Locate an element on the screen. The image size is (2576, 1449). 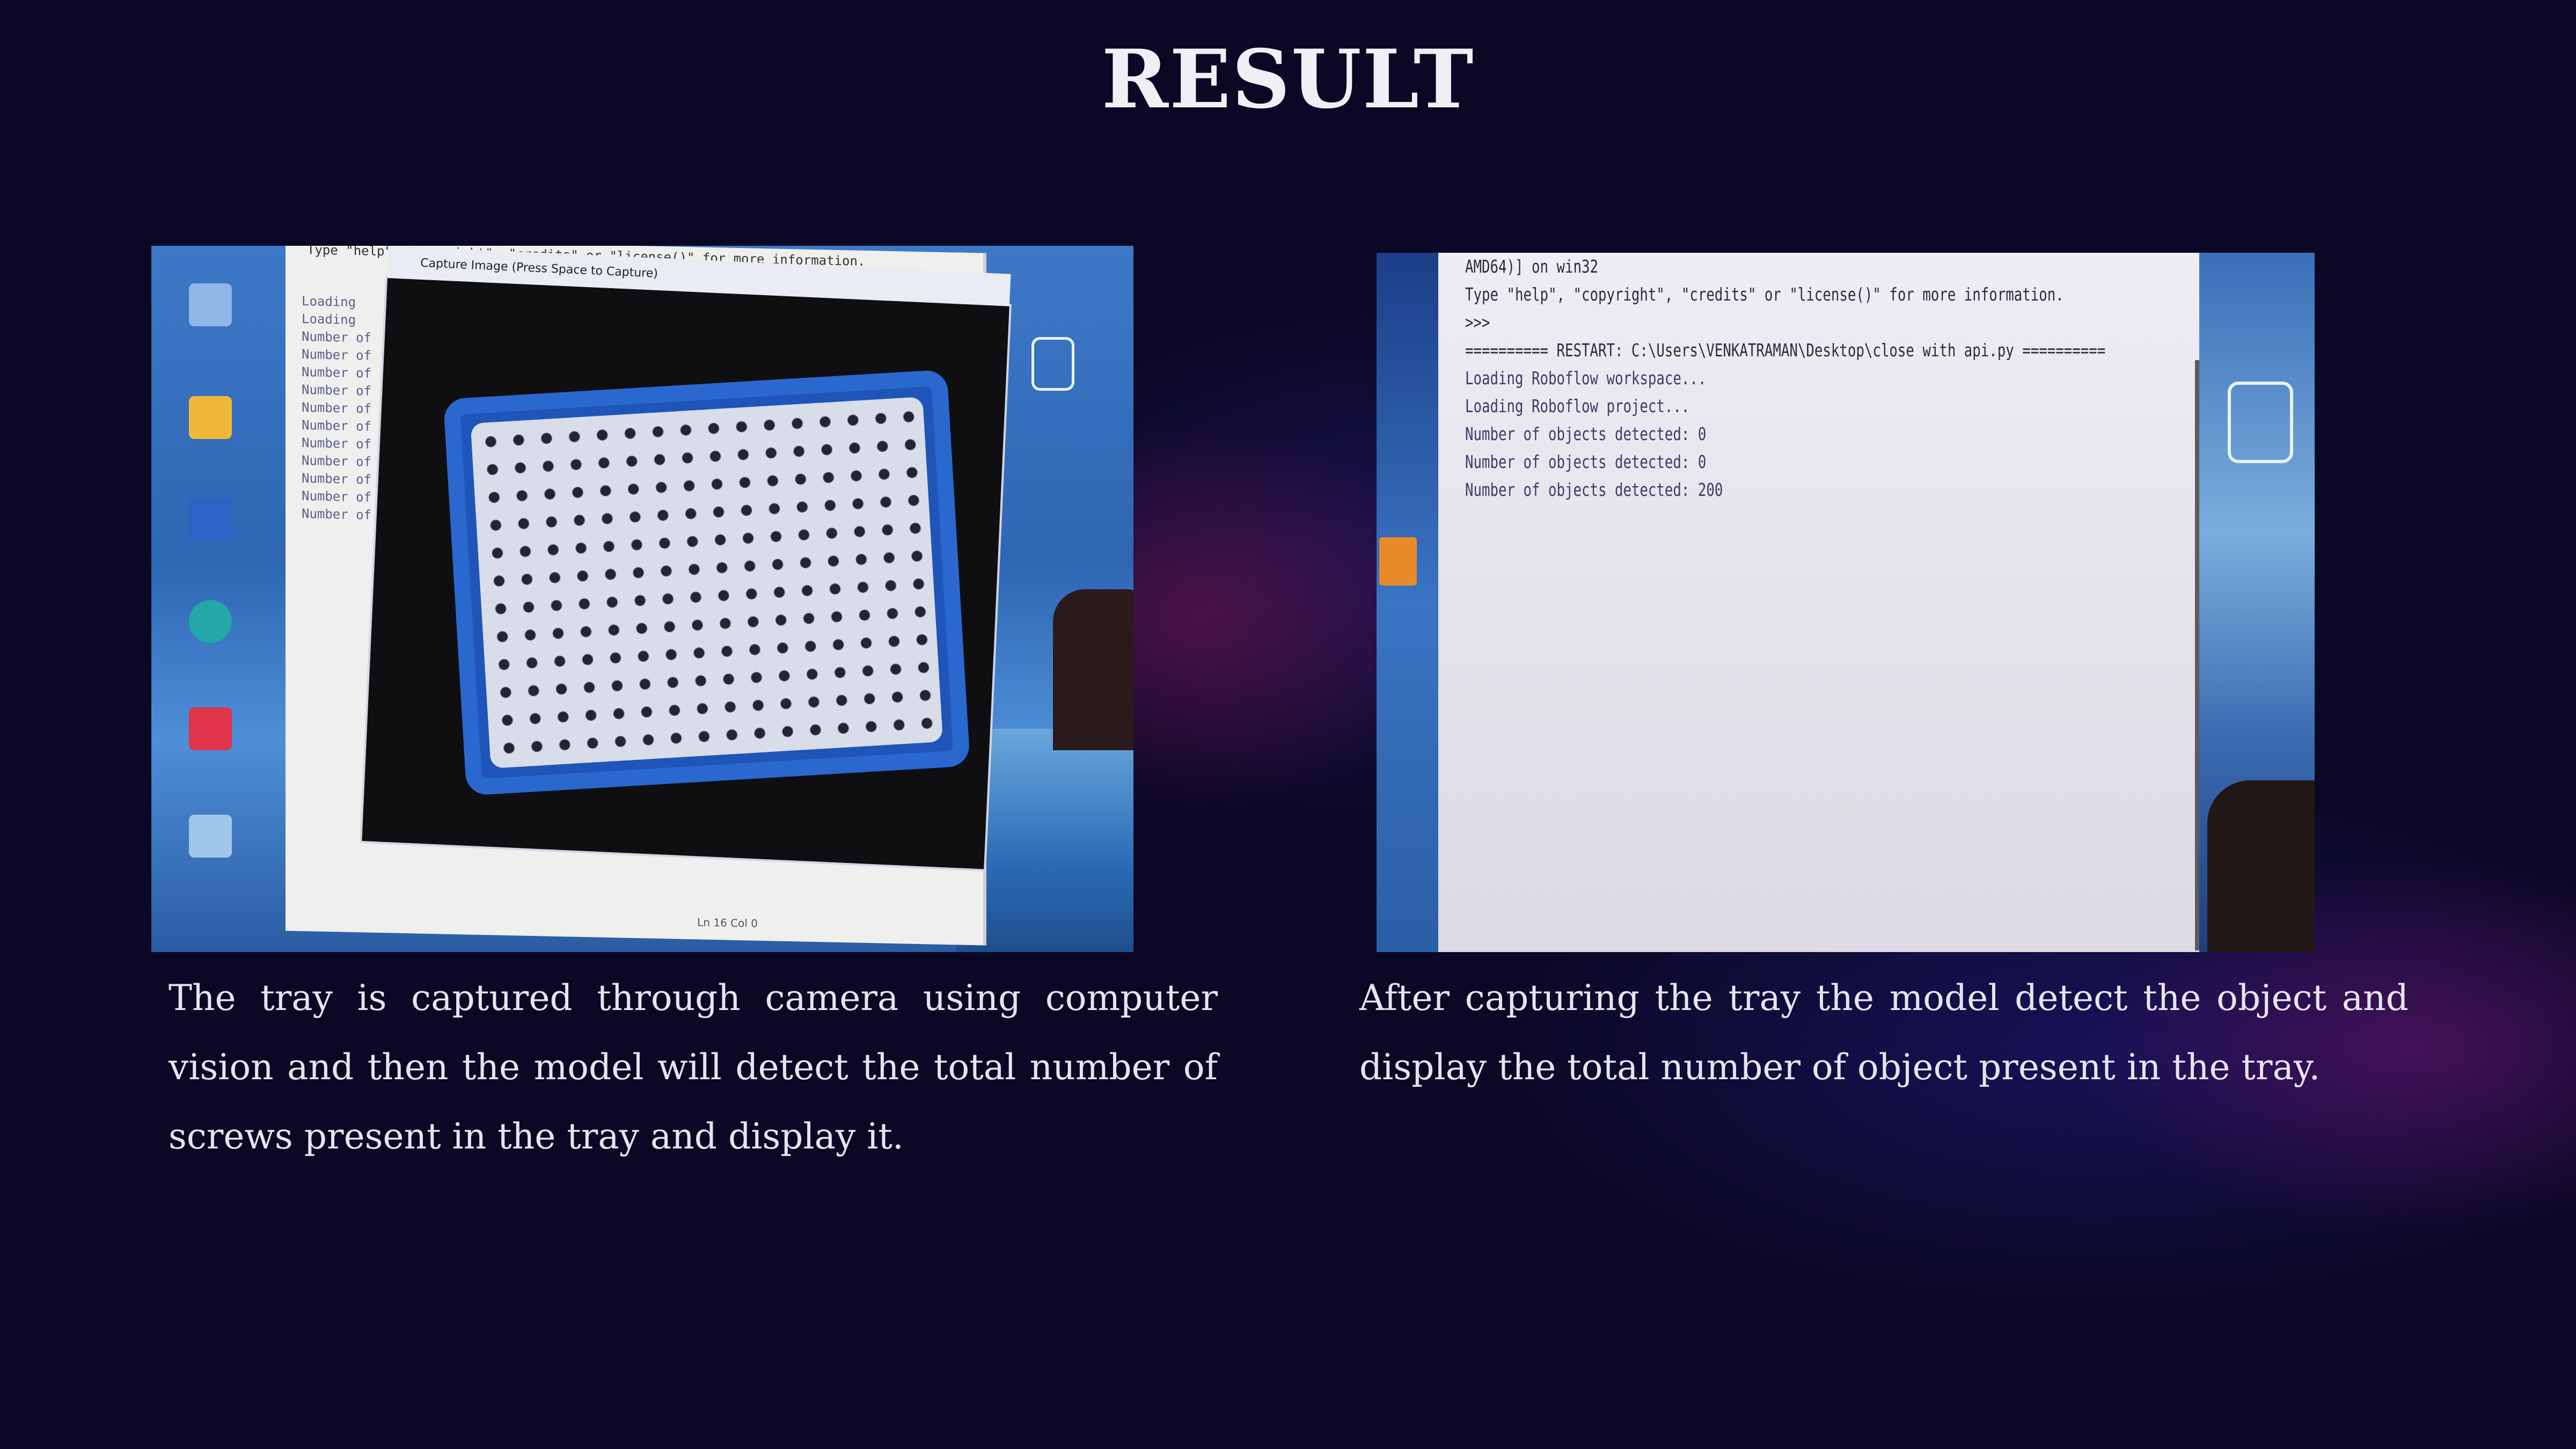
desktop-left-edge is located at coordinates (1407, 602).